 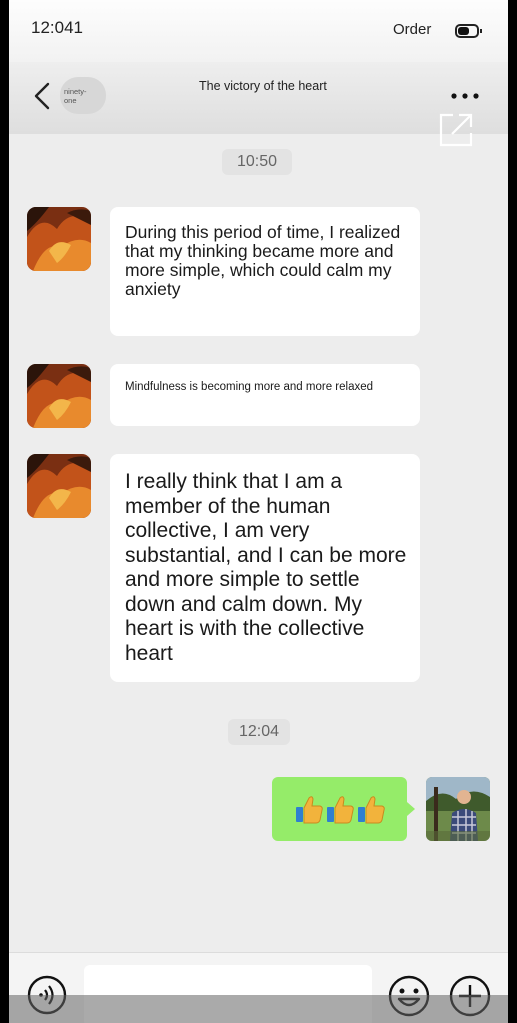 I want to click on status-bar: 12:041 Order, so click(x=258, y=31).